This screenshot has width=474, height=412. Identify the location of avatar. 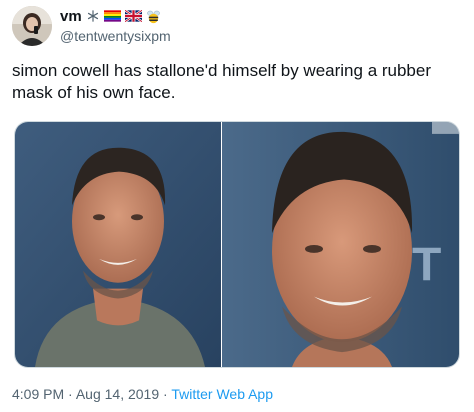
(32, 26).